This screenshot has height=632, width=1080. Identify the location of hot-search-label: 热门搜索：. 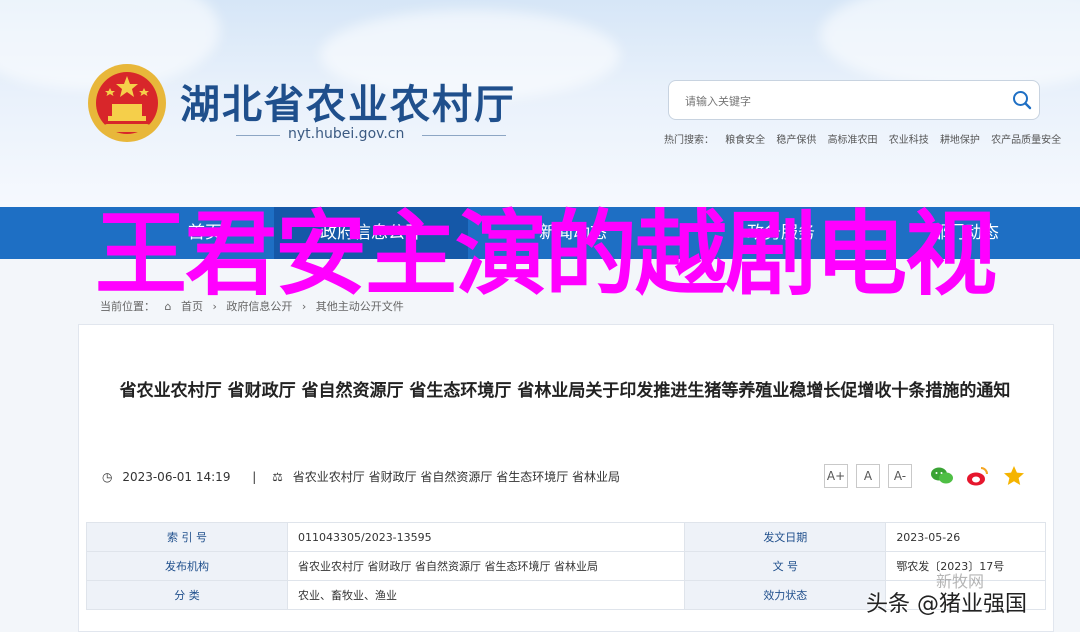
(689, 140).